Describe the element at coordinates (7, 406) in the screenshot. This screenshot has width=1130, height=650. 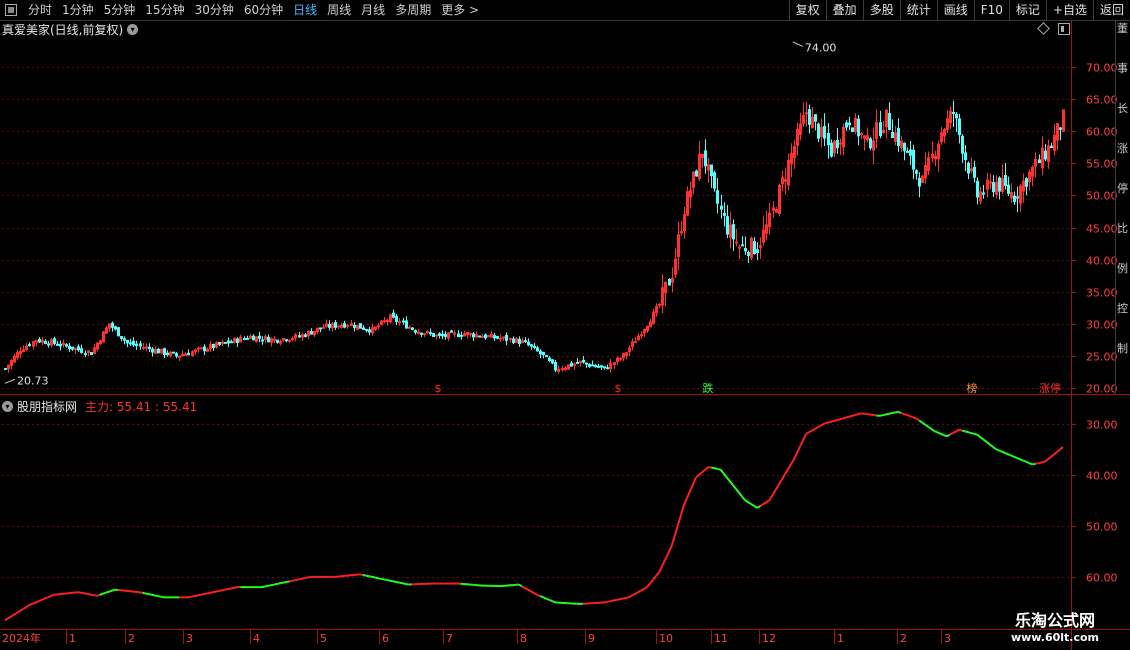
I see `chevron-down-icon: ▾` at that location.